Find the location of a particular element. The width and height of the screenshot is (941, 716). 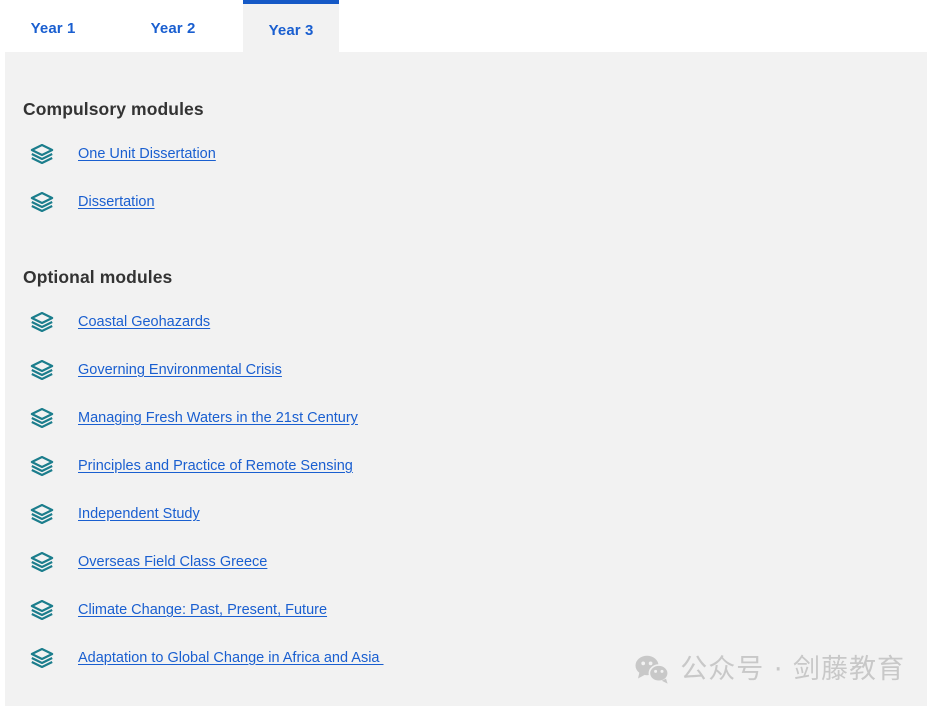

tab-bar: Year 1 Year 2 Year 3 is located at coordinates (470, 28).